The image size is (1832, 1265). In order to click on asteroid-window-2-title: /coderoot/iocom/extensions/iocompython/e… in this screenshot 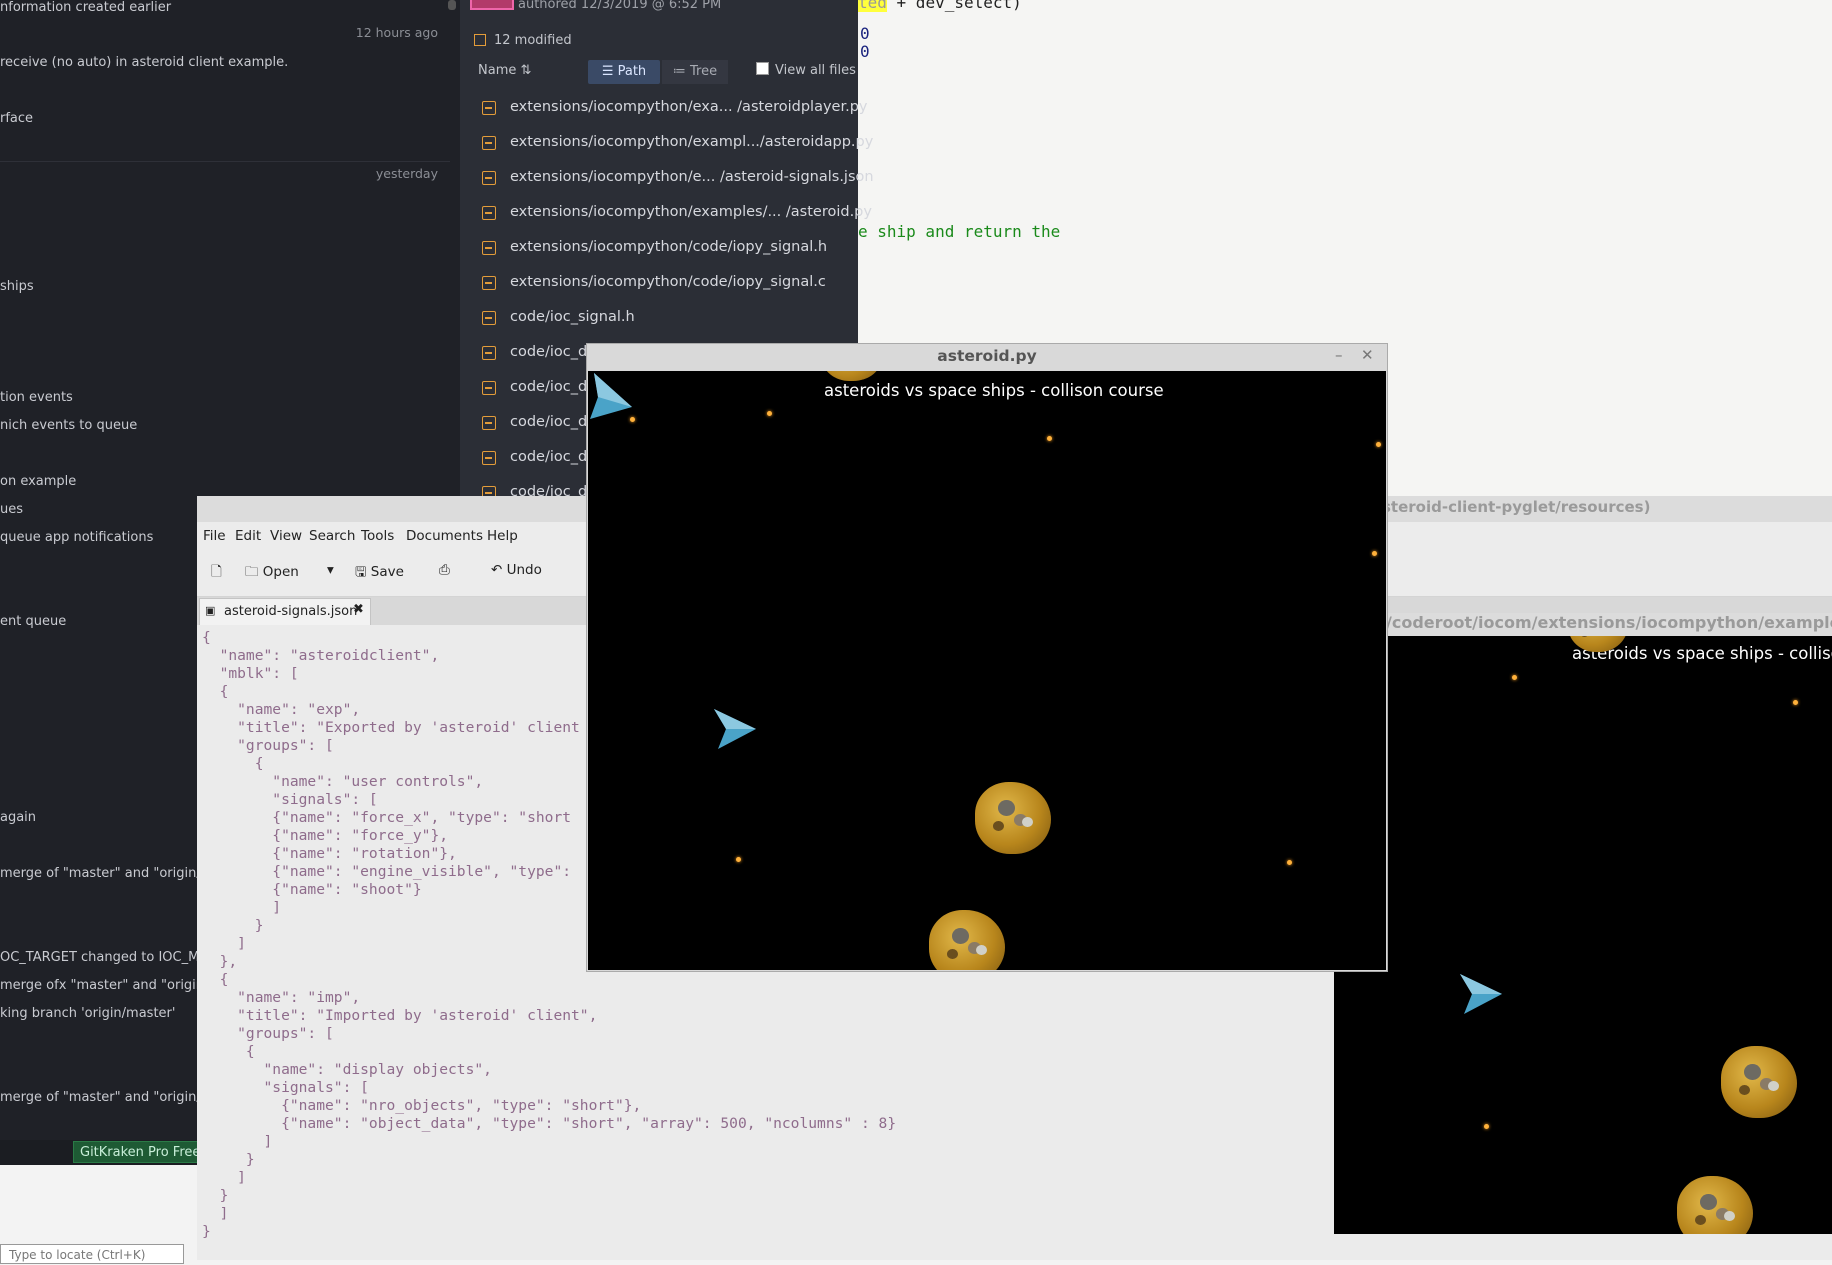, I will do `click(1609, 624)`.